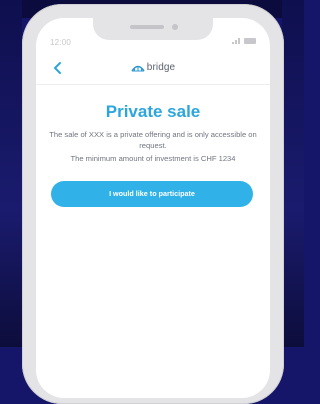 The width and height of the screenshot is (320, 404). What do you see at coordinates (293, 173) in the screenshot?
I see `backdrop-right` at bounding box center [293, 173].